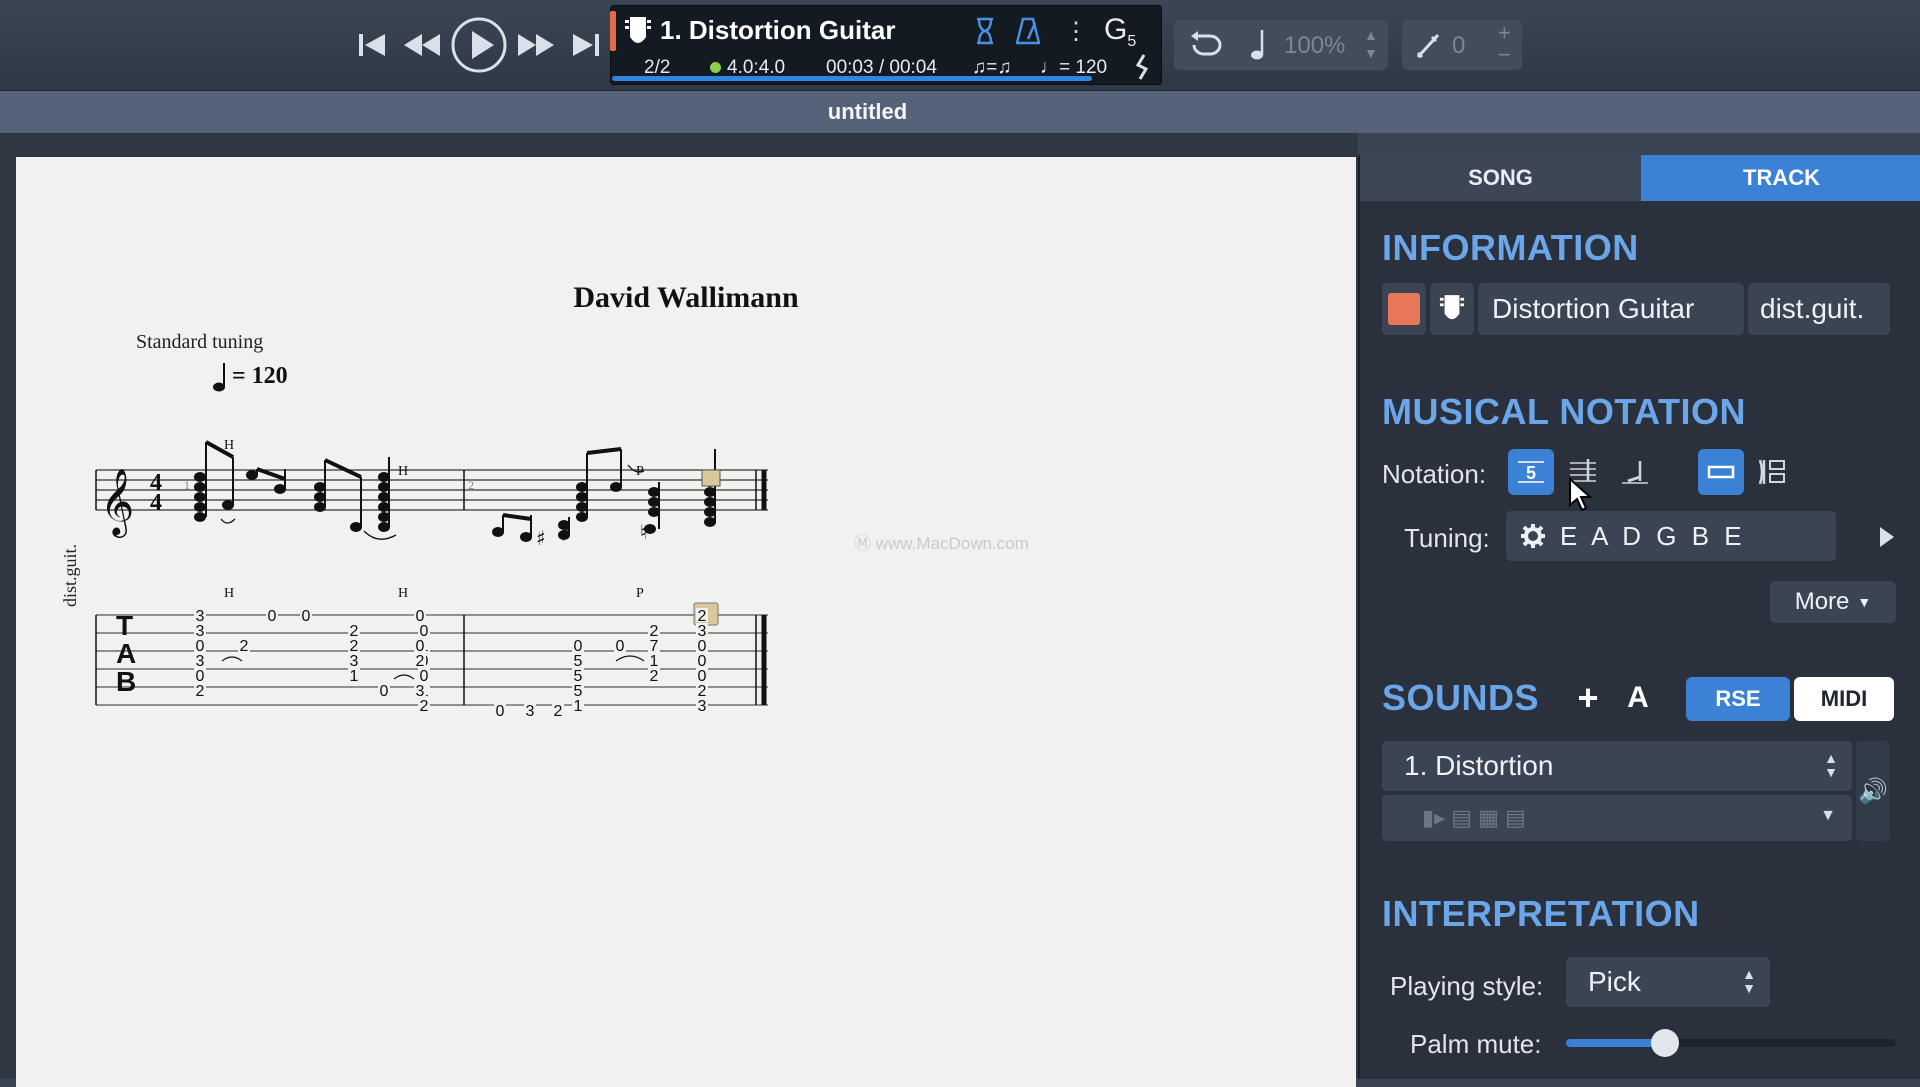 The image size is (1920, 1087). I want to click on tablature-toggle: 5, so click(1531, 472).